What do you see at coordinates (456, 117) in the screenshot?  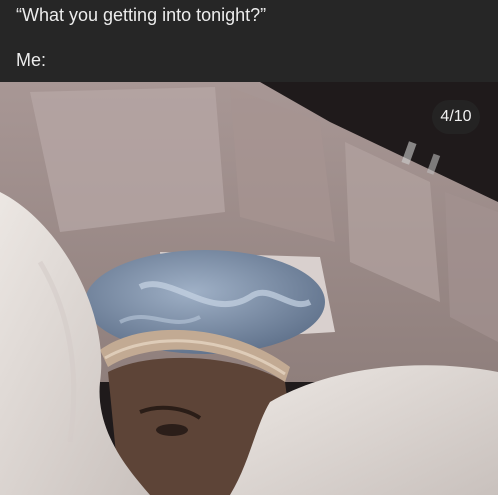 I see `slide-counter: 4/10` at bounding box center [456, 117].